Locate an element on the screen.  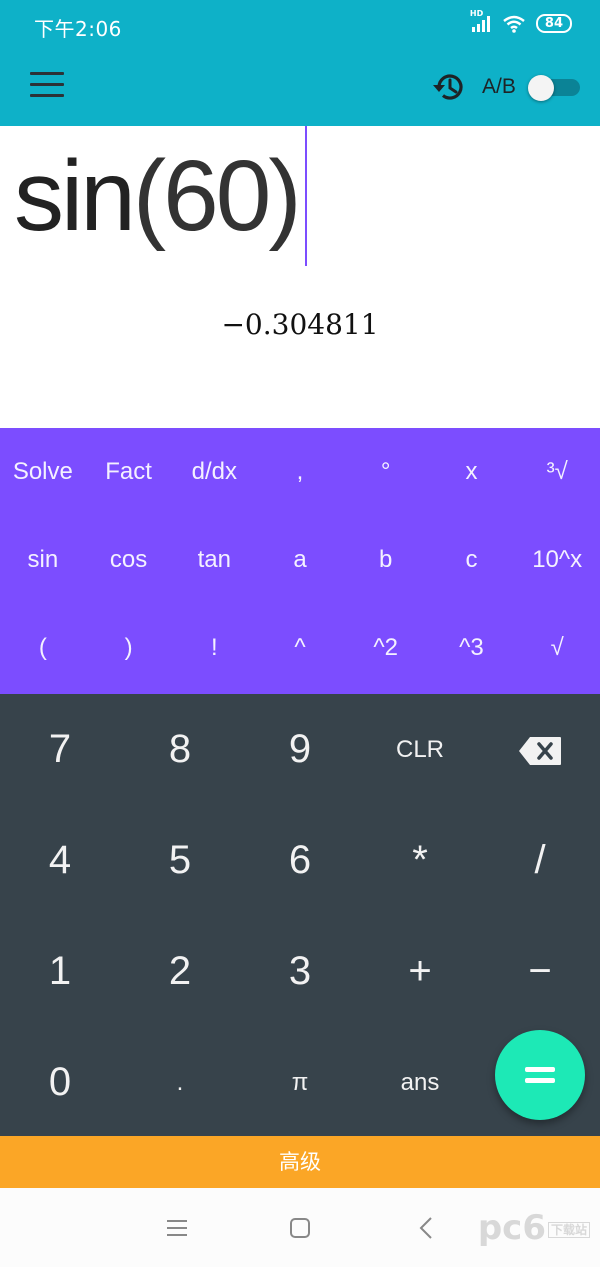
status-bar: 下午2:06 HD 84 is located at coordinates (300, 23).